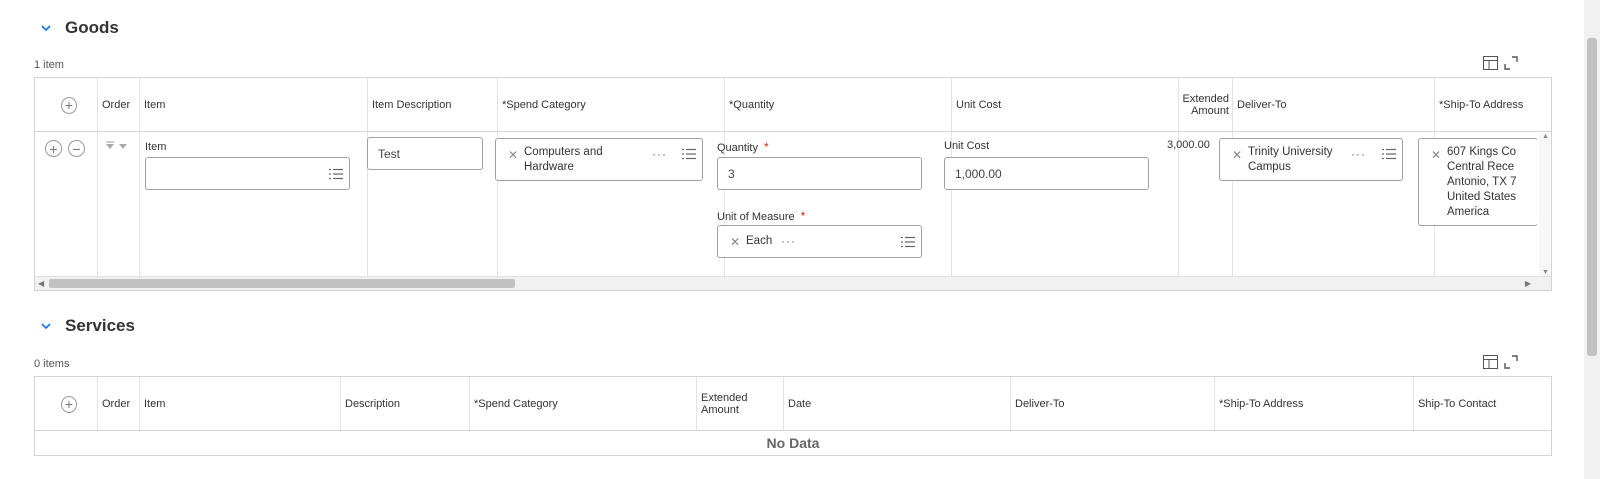 The width and height of the screenshot is (1600, 479). What do you see at coordinates (749, 105) in the screenshot?
I see `col-quantity: *Quantity` at bounding box center [749, 105].